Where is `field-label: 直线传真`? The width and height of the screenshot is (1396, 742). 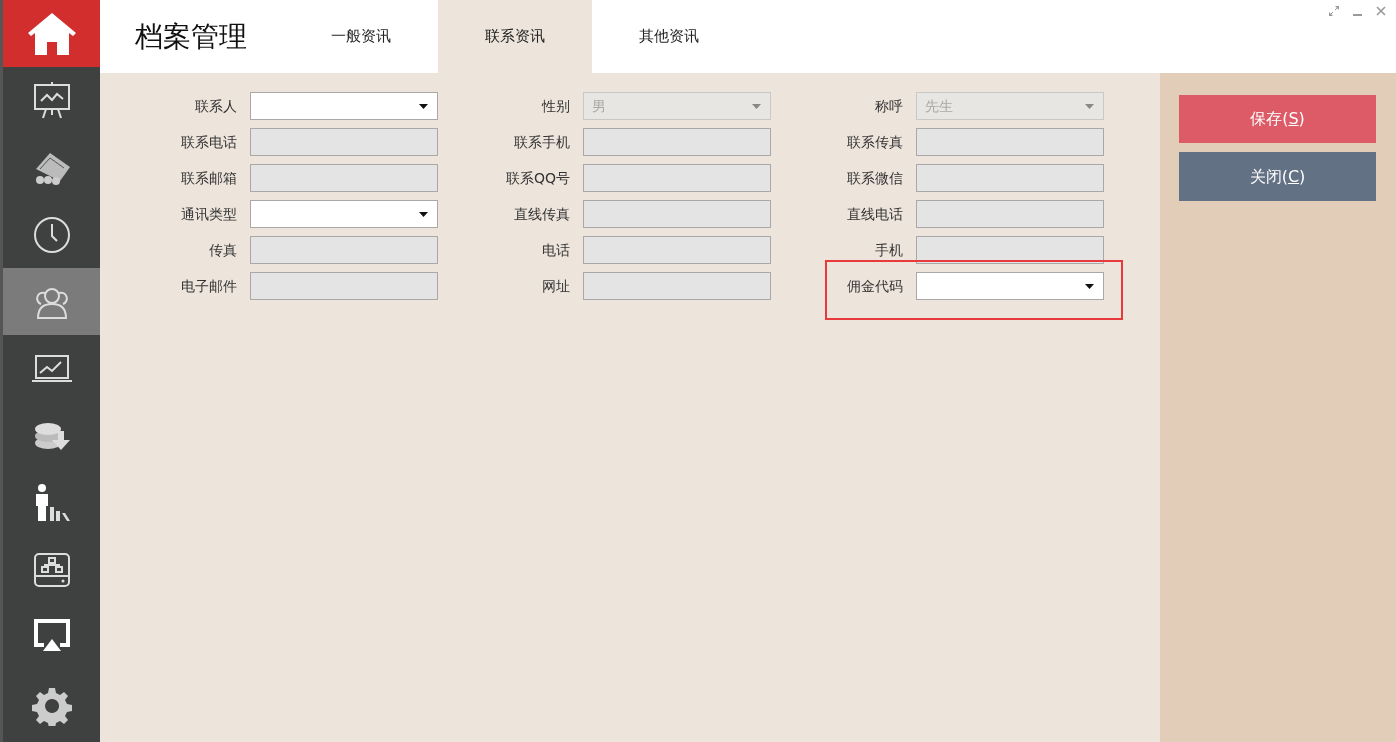
field-label: 直线传真 is located at coordinates (542, 214).